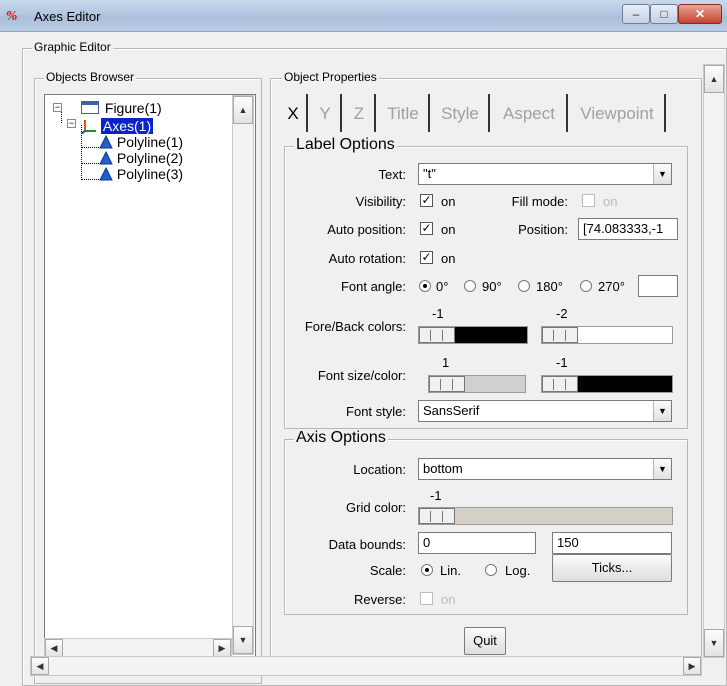  Describe the element at coordinates (361, 375) in the screenshot. I see `font-size-color-label: Font size/color:` at that location.